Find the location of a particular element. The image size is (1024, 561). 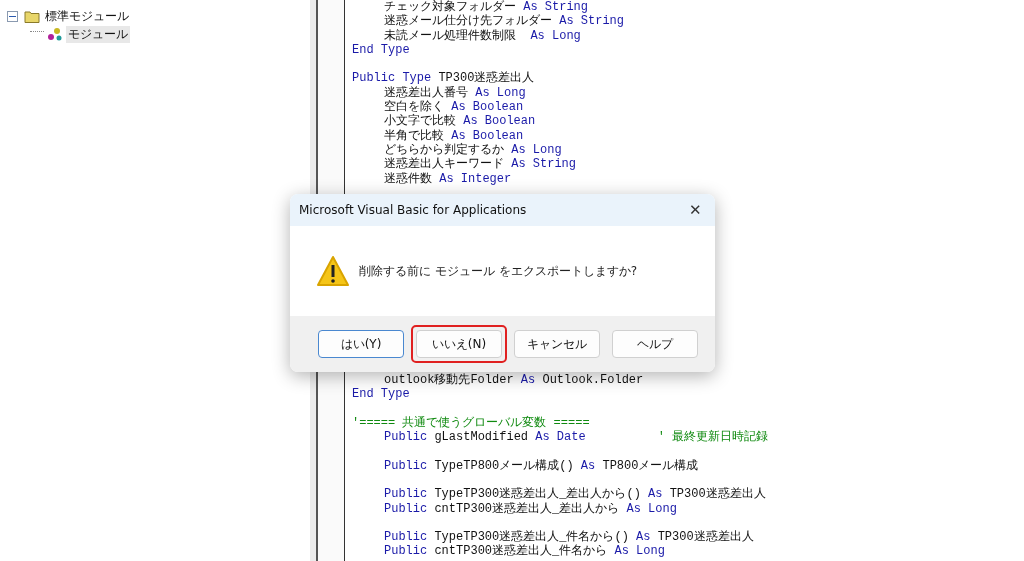

code-text: TP800メール構成 is located at coordinates (650, 465).